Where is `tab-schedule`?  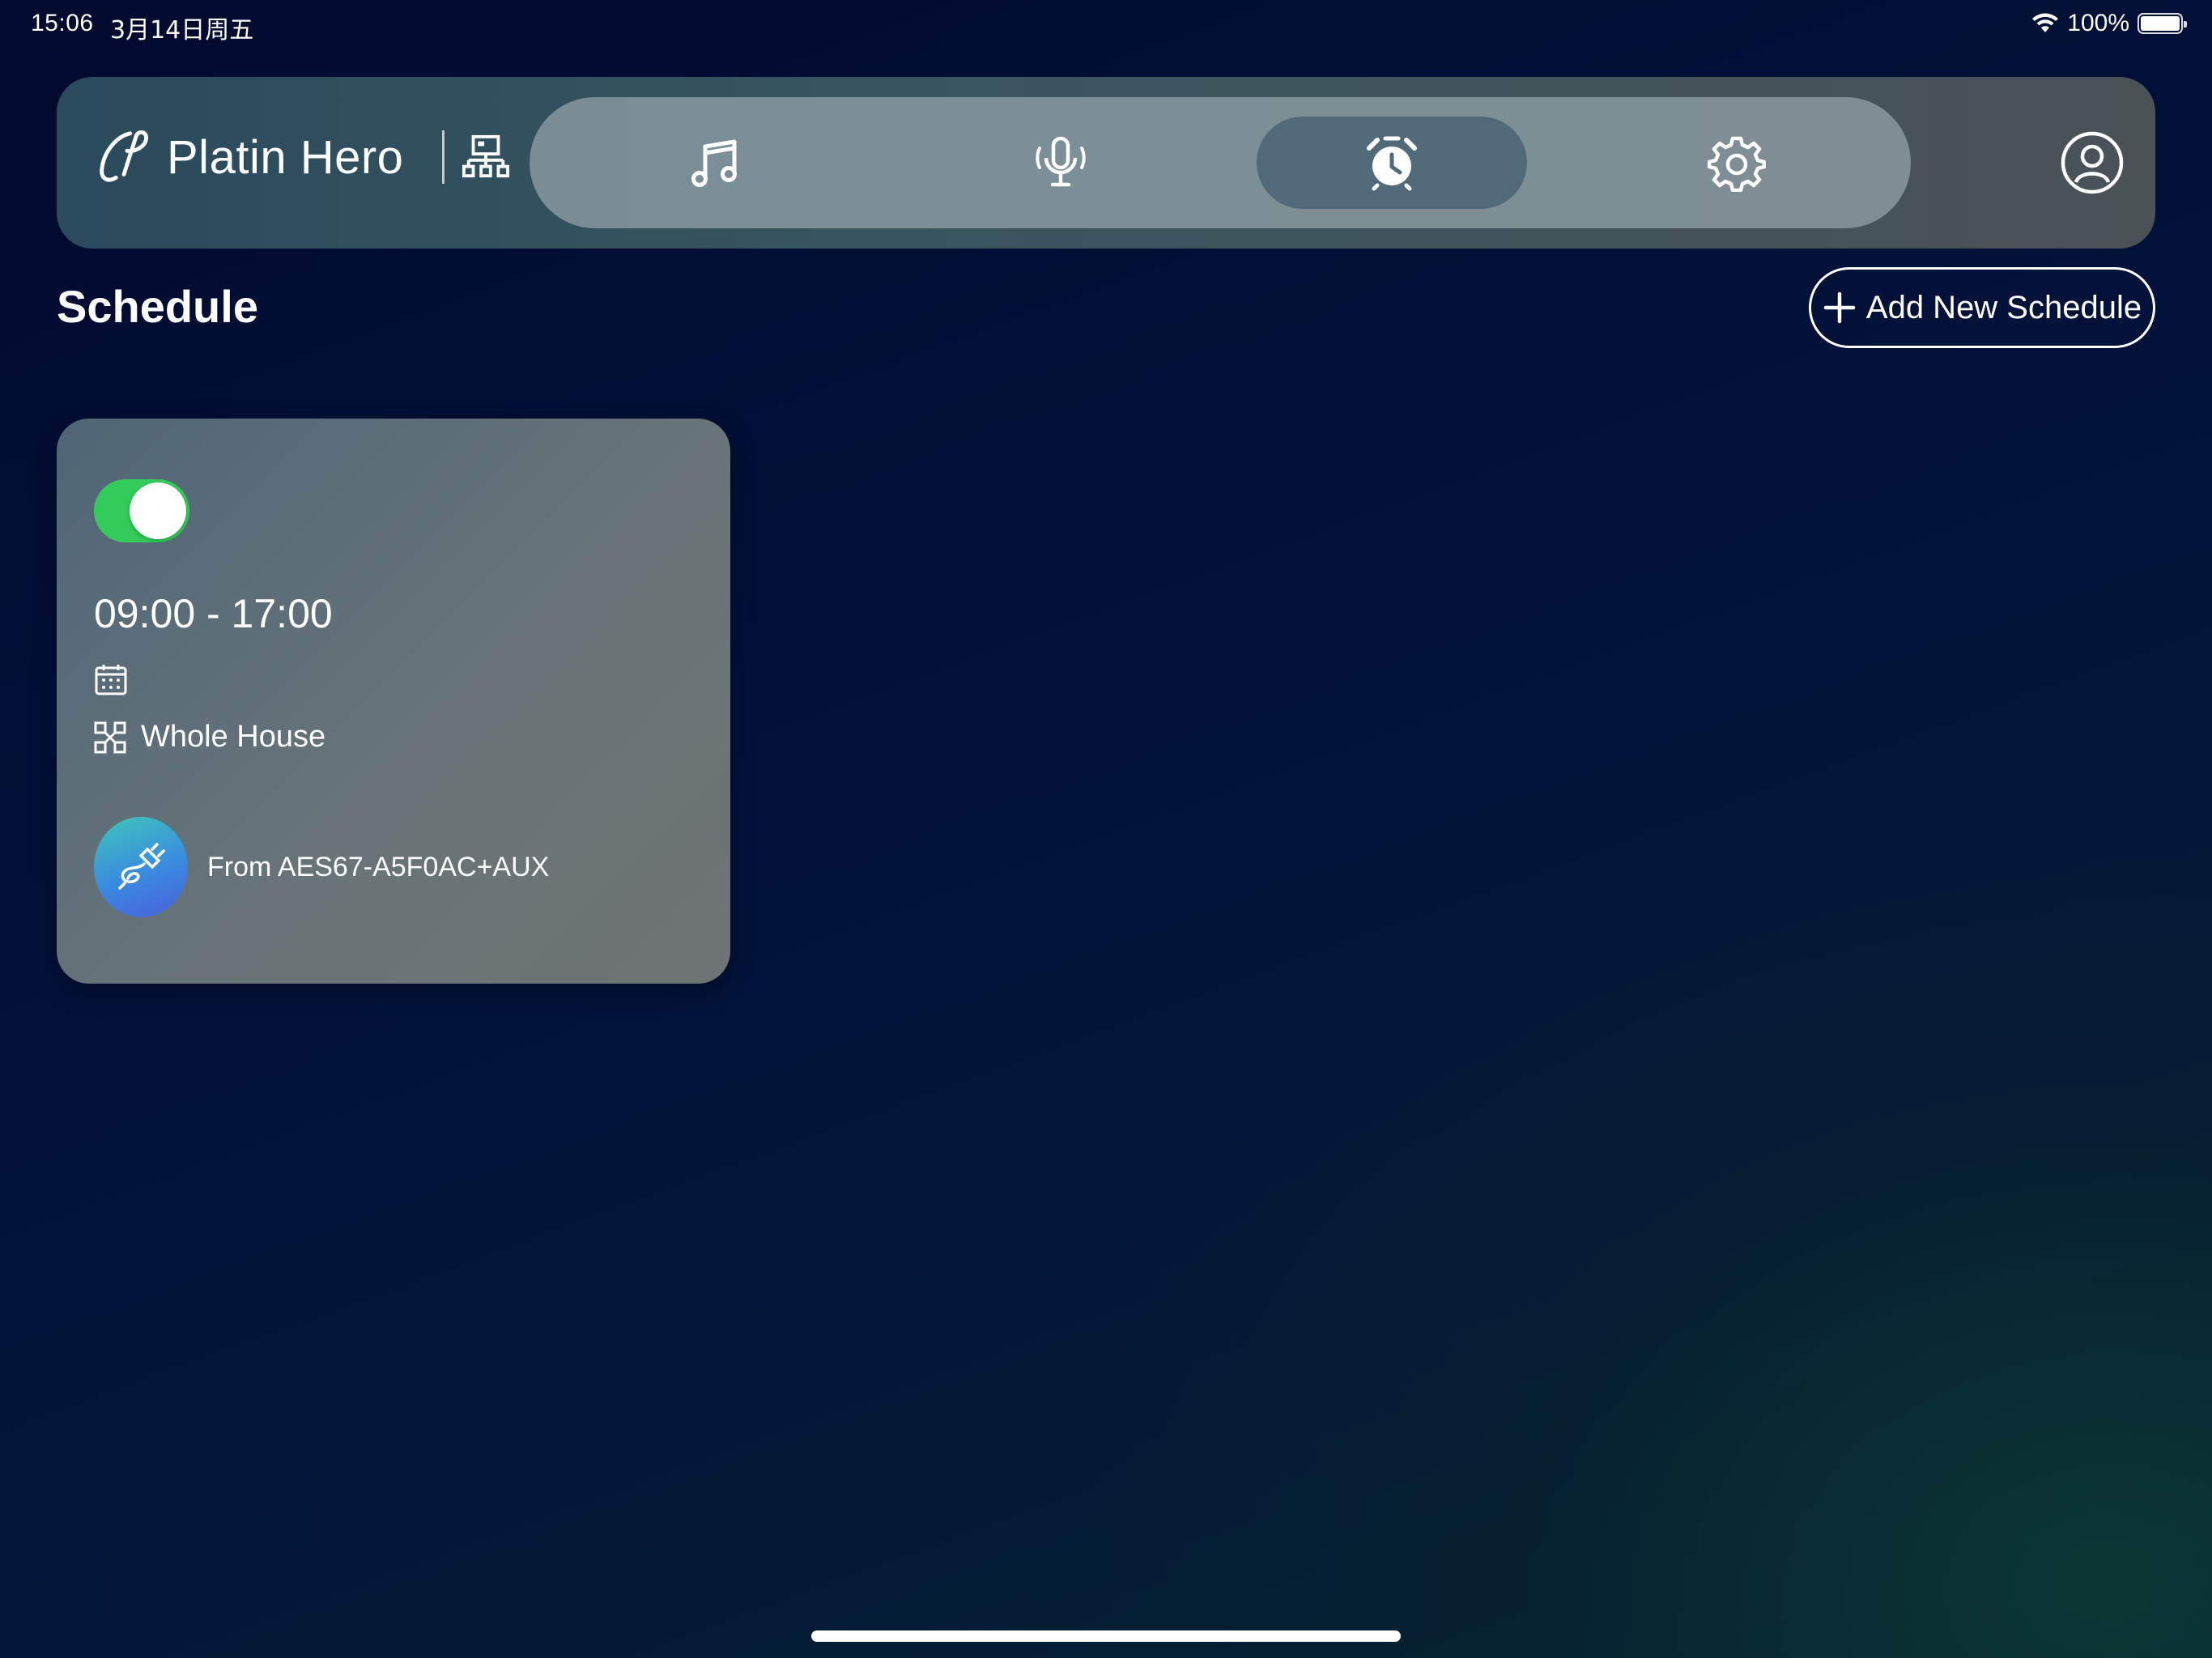
tab-schedule is located at coordinates (1392, 163).